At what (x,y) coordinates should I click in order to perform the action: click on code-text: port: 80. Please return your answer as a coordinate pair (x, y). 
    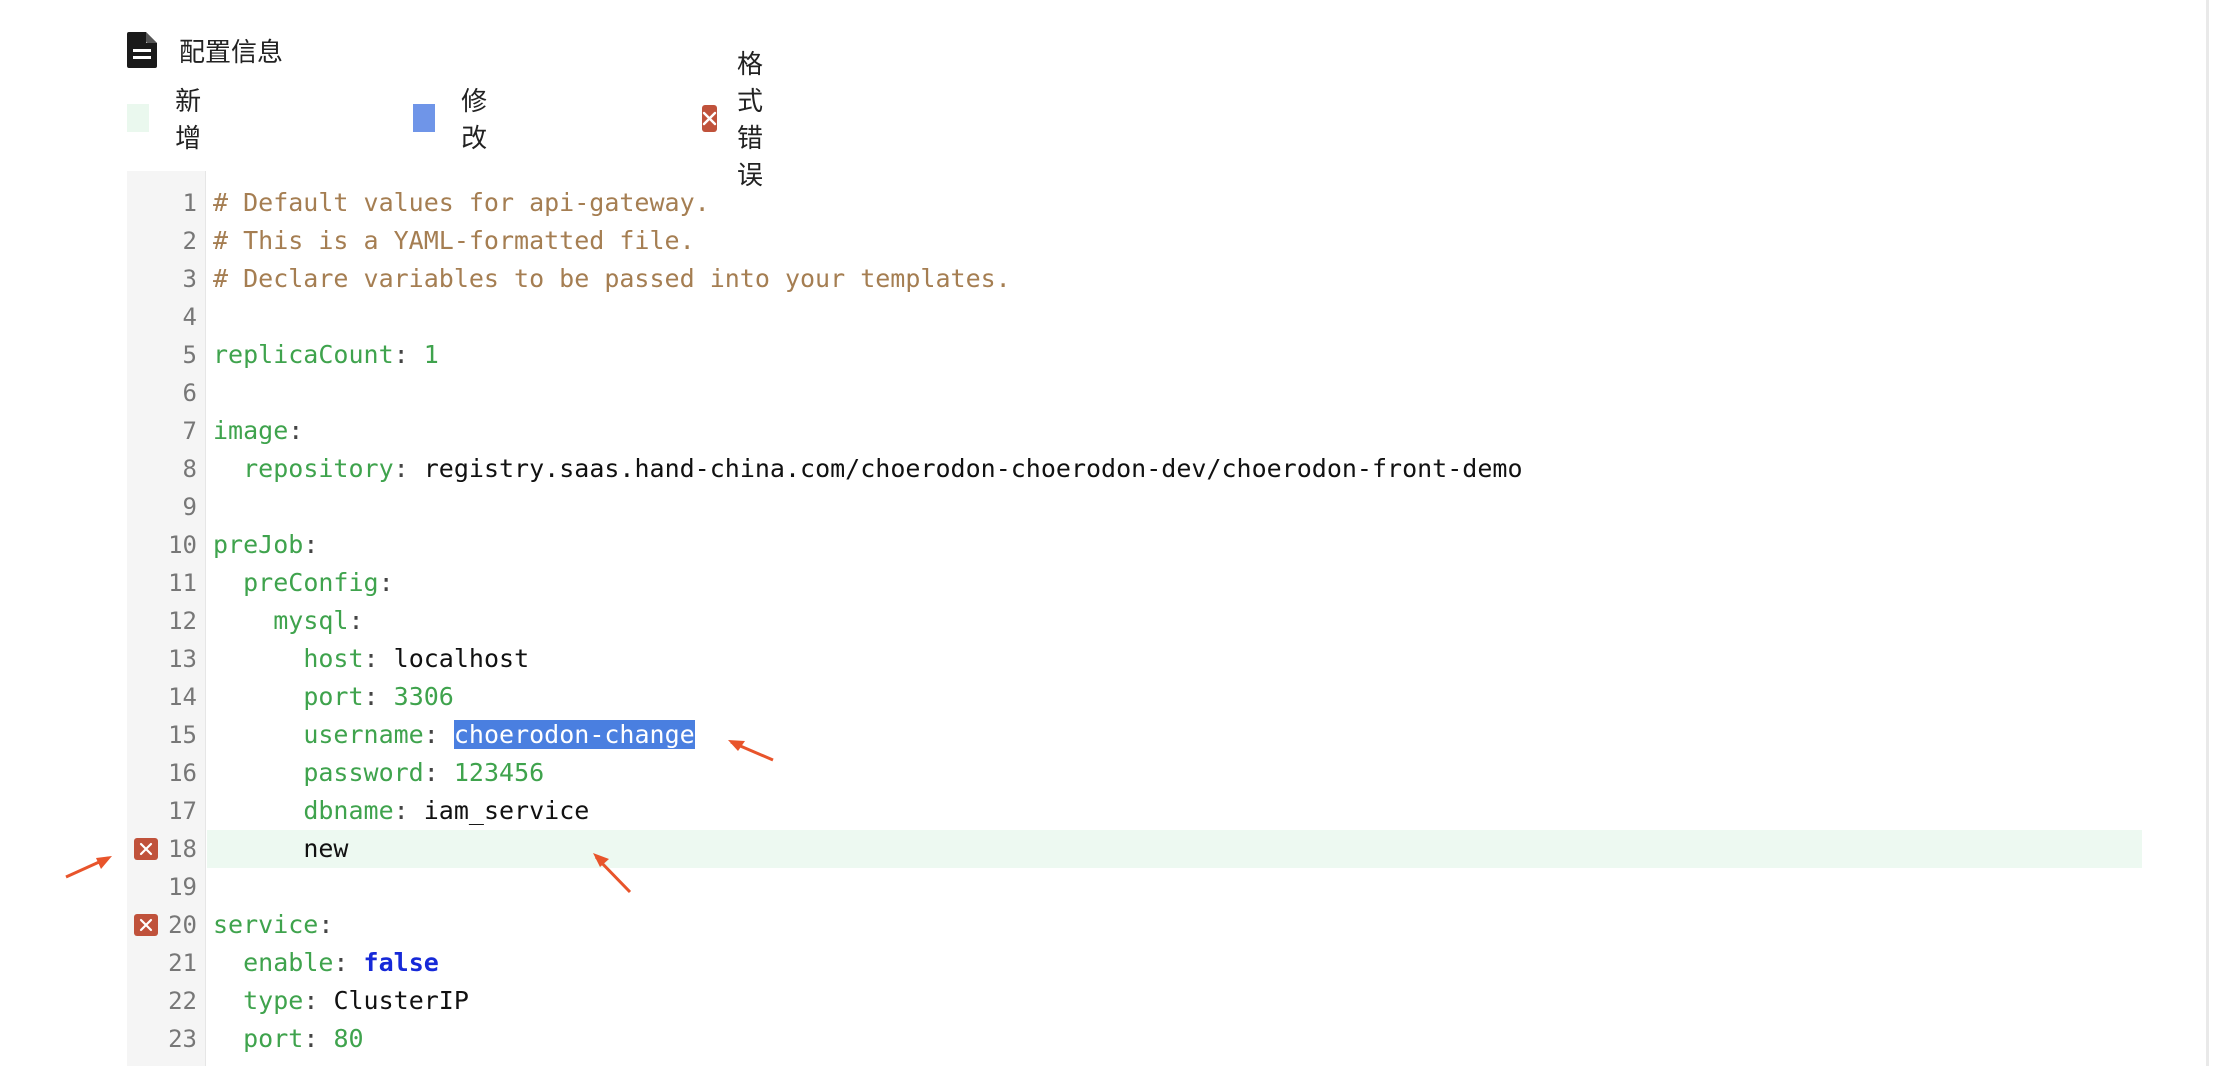
    Looking at the image, I should click on (288, 1039).